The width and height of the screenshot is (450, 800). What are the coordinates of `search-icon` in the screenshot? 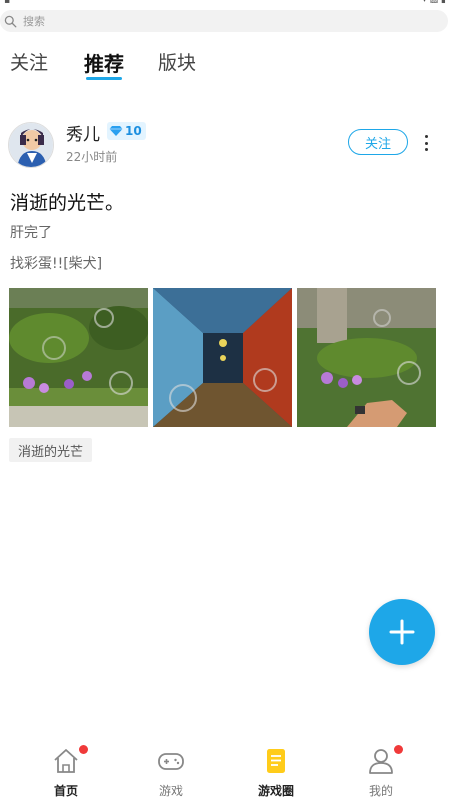 It's located at (10, 21).